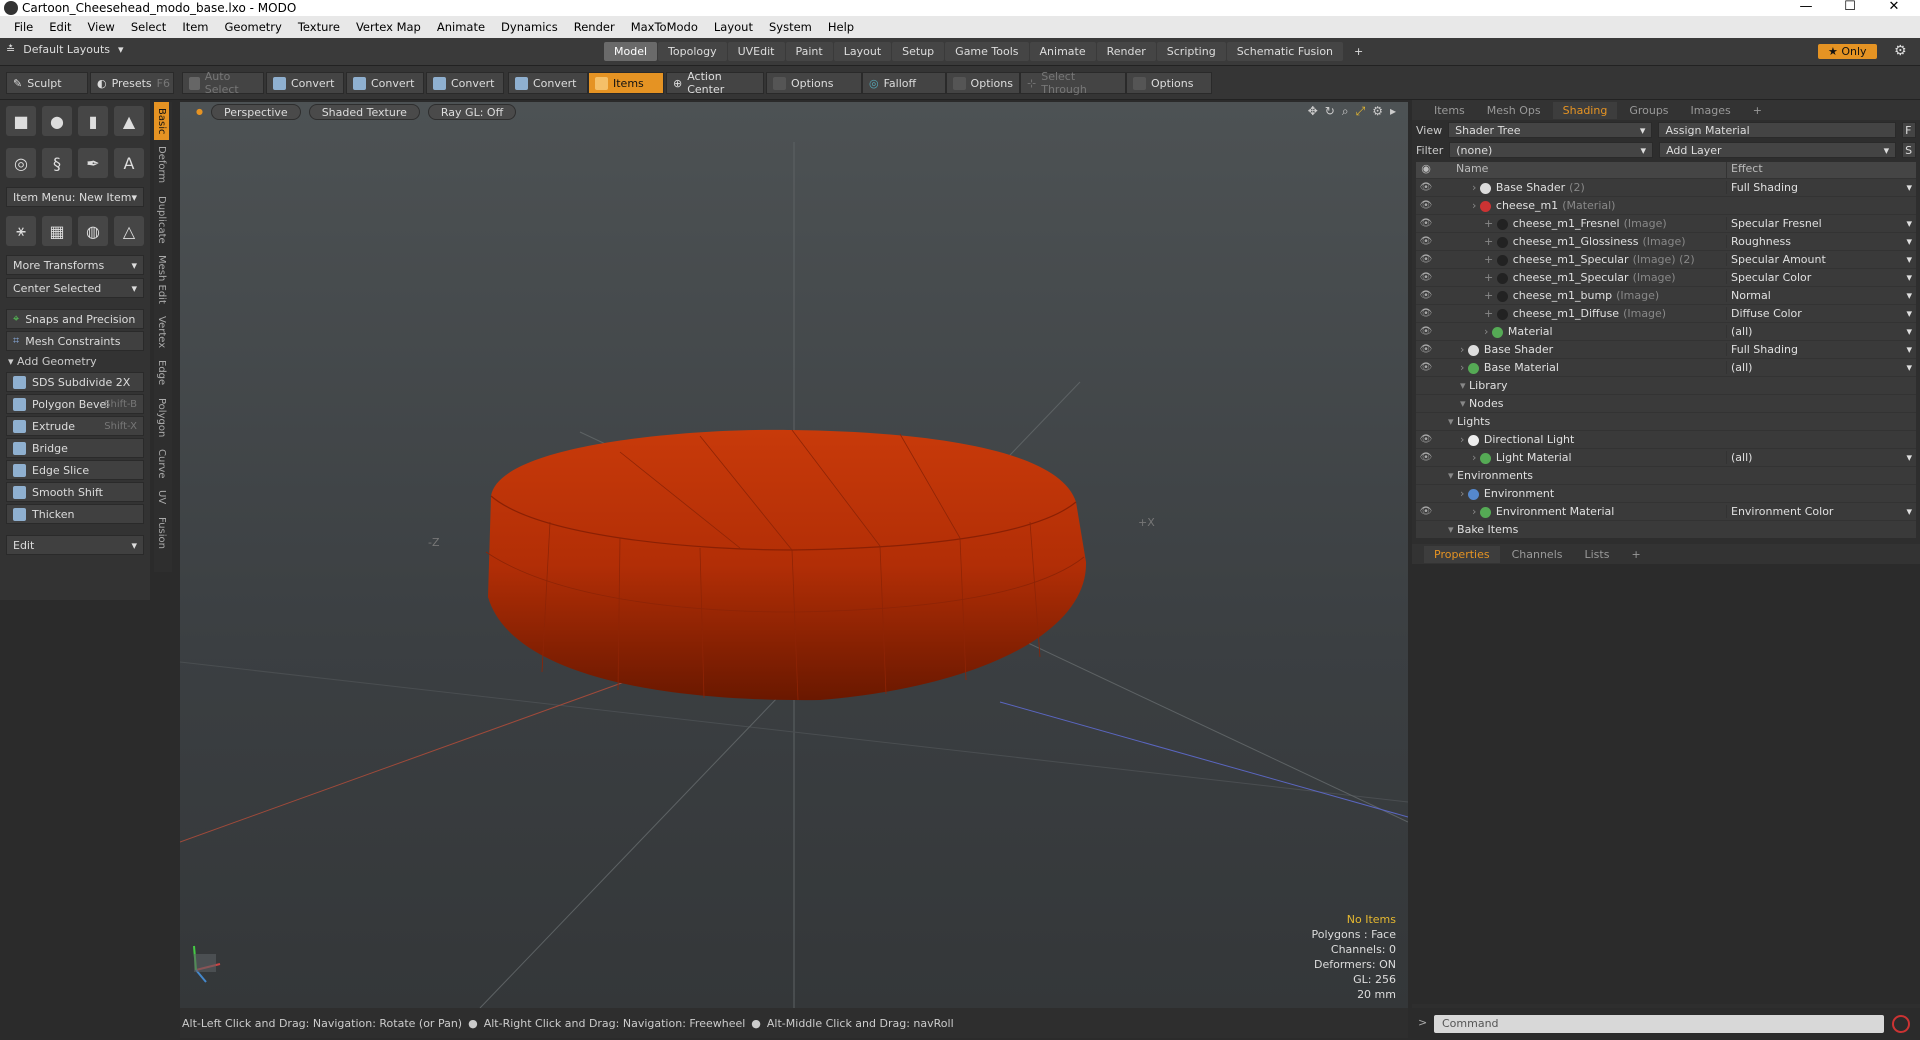 The image size is (1920, 1040). I want to click on tree-row: › Environment, so click(1666, 493).